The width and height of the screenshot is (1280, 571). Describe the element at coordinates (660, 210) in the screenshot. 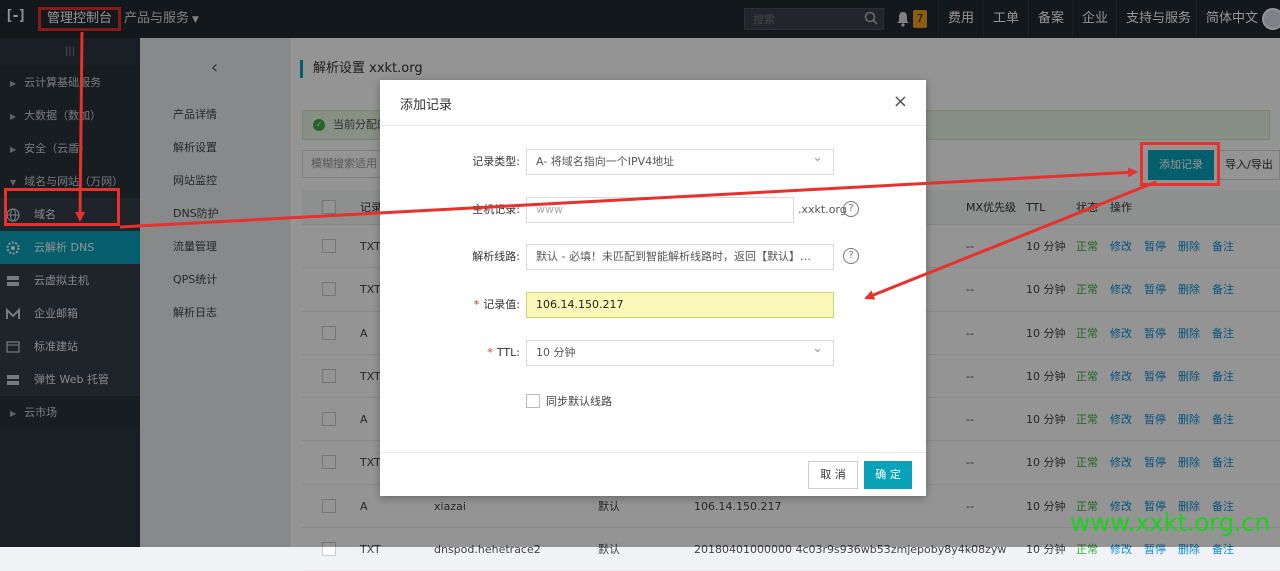

I see `host-record-input: www` at that location.